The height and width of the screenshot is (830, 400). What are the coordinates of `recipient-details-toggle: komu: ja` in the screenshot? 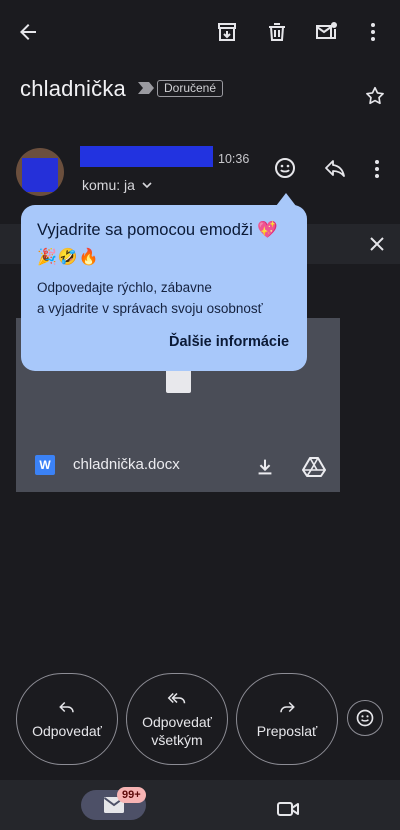 It's located at (117, 185).